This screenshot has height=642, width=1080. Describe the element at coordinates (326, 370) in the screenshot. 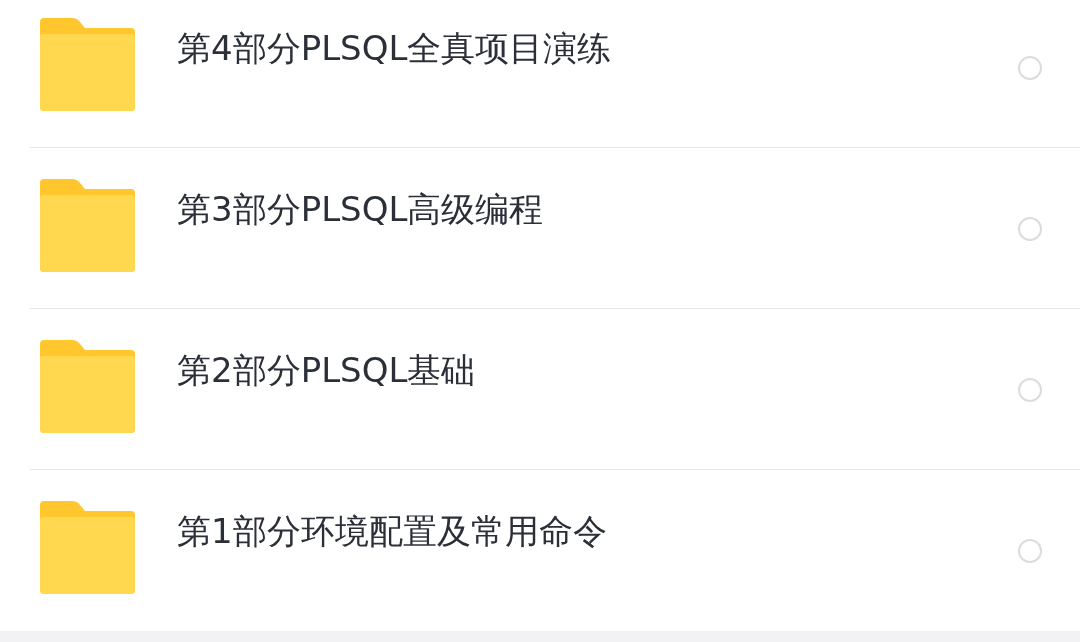

I see `folder-name: 第2部分PLSQL基础` at that location.